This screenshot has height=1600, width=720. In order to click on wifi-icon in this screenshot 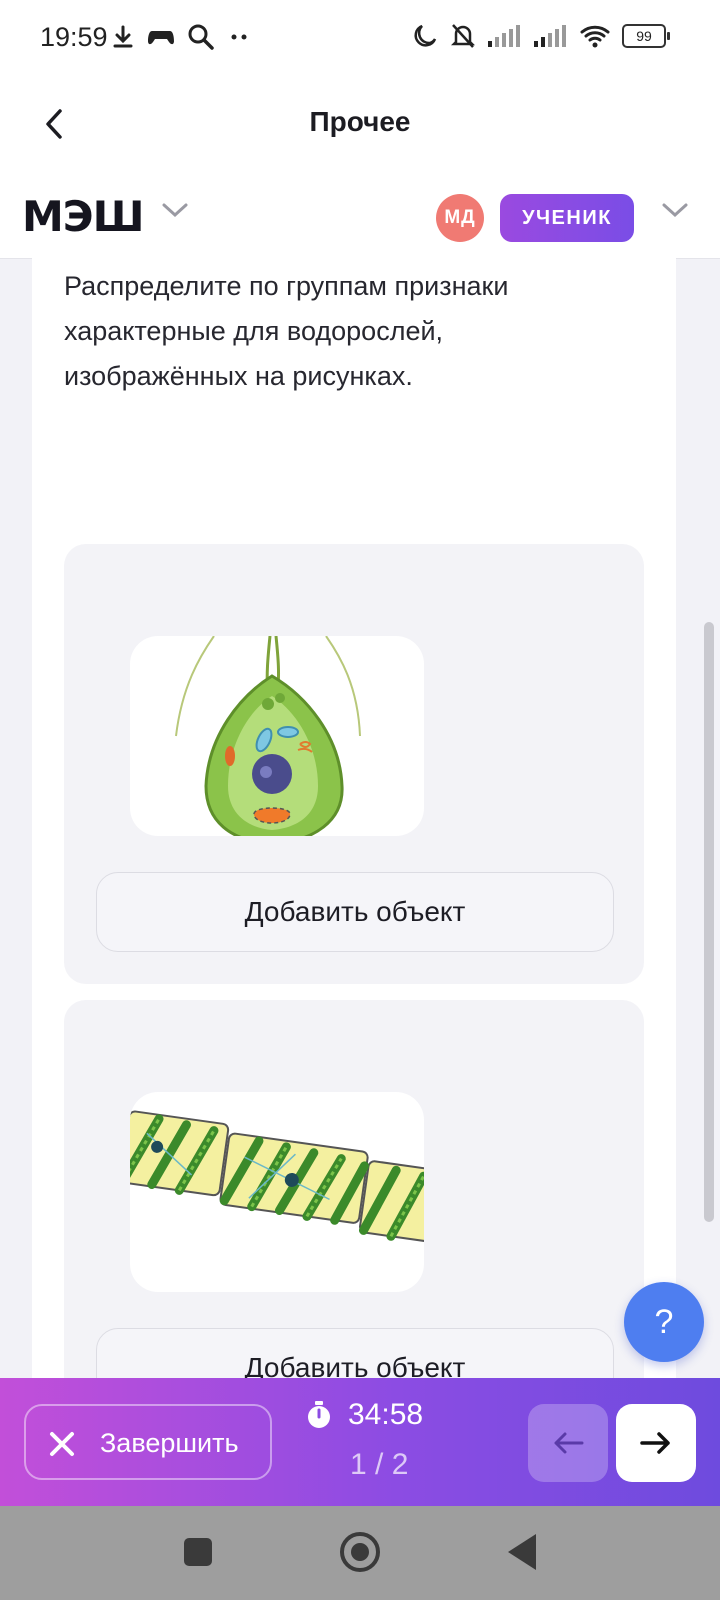, I will do `click(595, 36)`.